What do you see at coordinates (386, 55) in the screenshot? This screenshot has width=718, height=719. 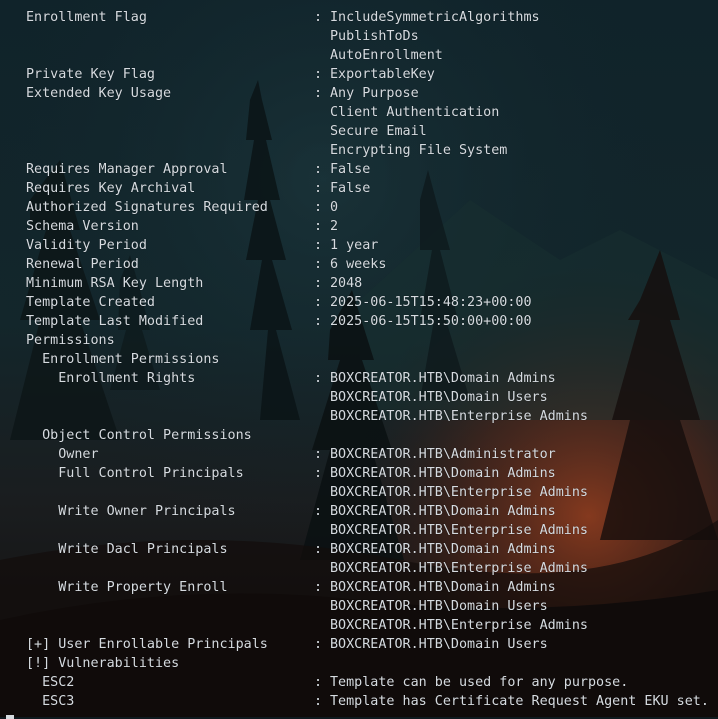 I see `field-value: AutoEnrollment` at bounding box center [386, 55].